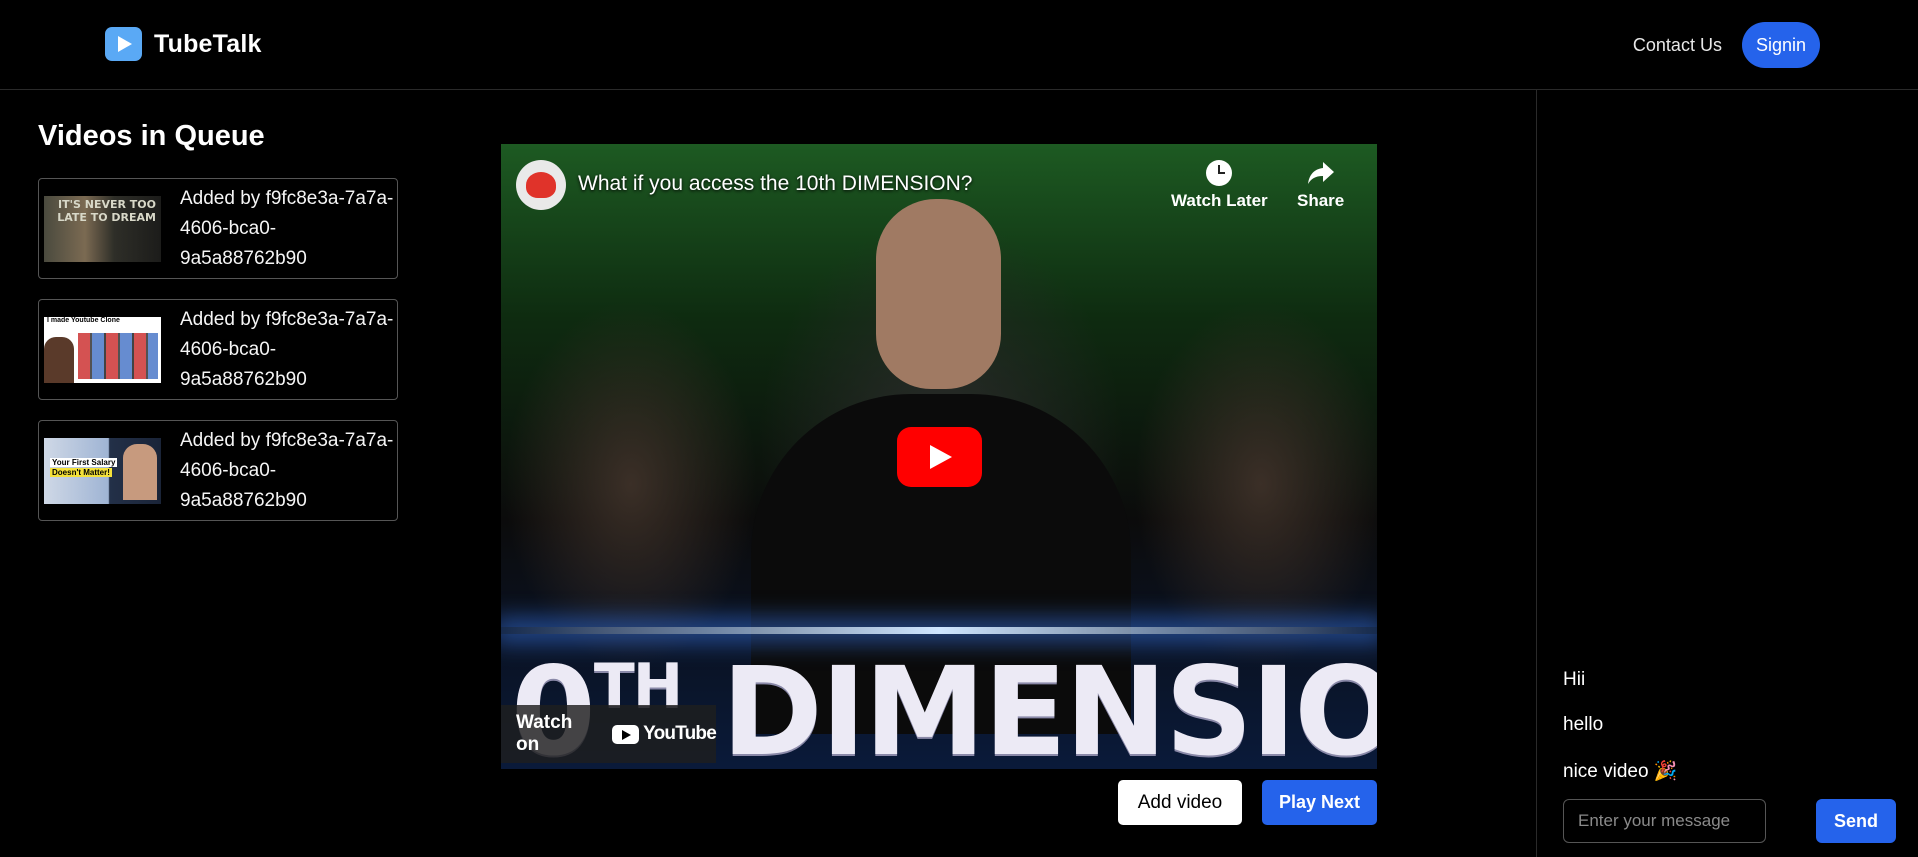 This screenshot has height=857, width=1918. I want to click on brand: TubeTalk, so click(183, 44).